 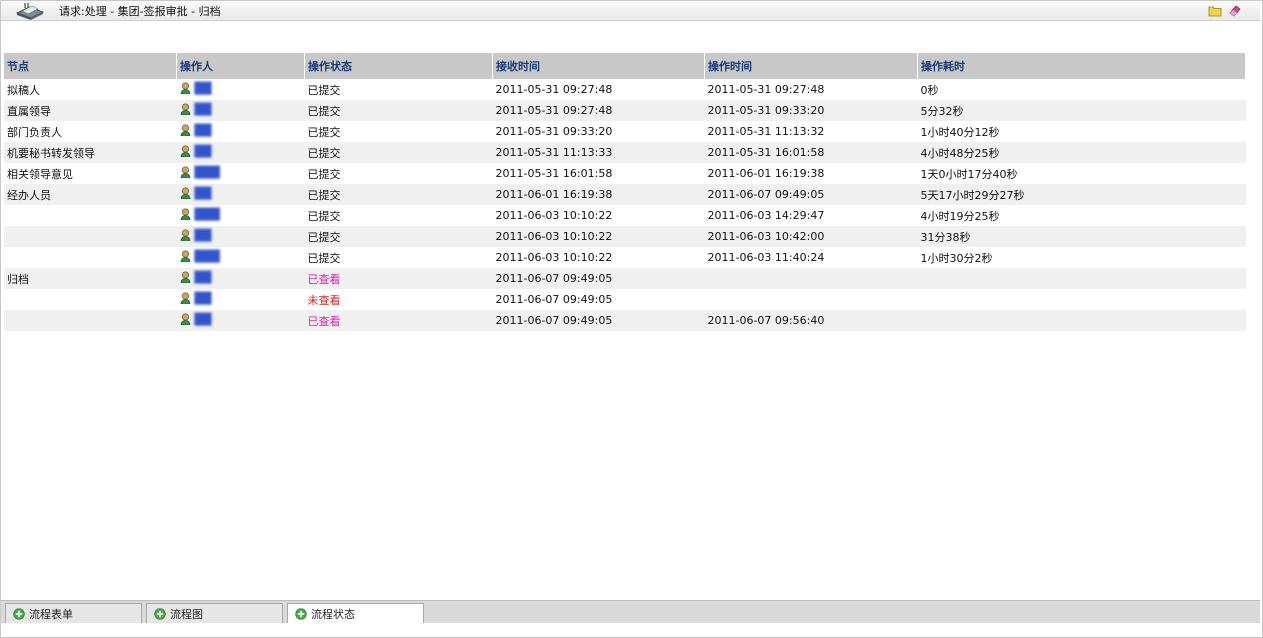 I want to click on node-cell: 经办人员, so click(x=90, y=194).